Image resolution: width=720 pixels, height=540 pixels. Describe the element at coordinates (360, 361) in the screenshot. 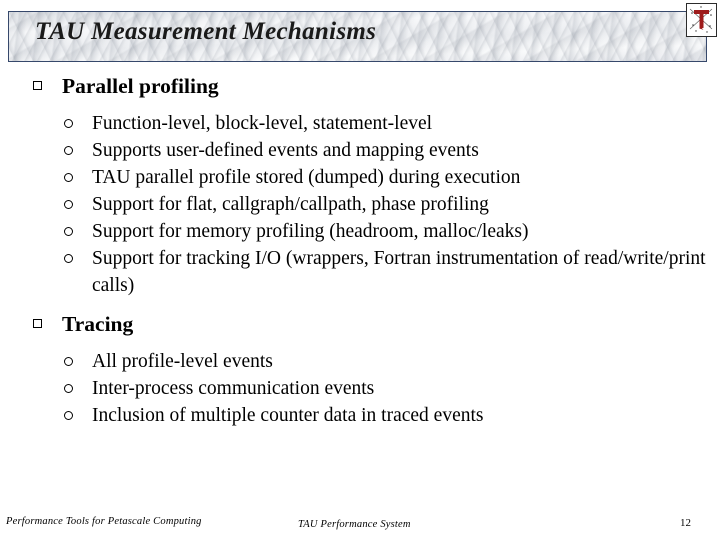

I see `bullet-level2-item: All profile-level events` at that location.